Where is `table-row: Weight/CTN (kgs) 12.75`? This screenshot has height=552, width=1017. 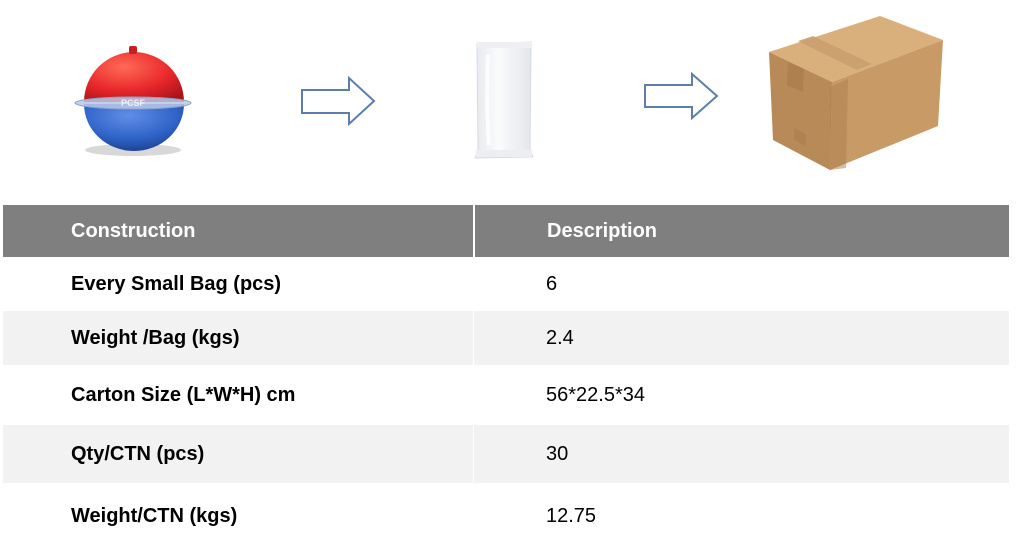 table-row: Weight/CTN (kgs) 12.75 is located at coordinates (506, 516).